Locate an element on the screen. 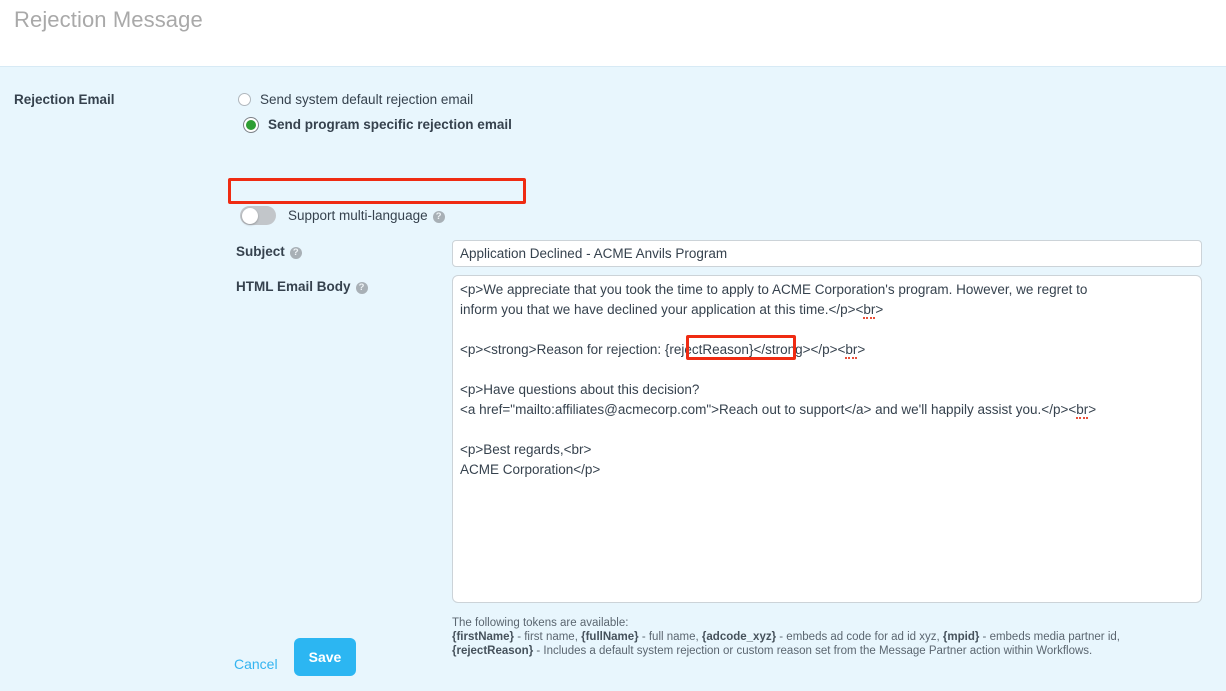 This screenshot has height=691, width=1226. annotation-box-selected-radio is located at coordinates (377, 191).